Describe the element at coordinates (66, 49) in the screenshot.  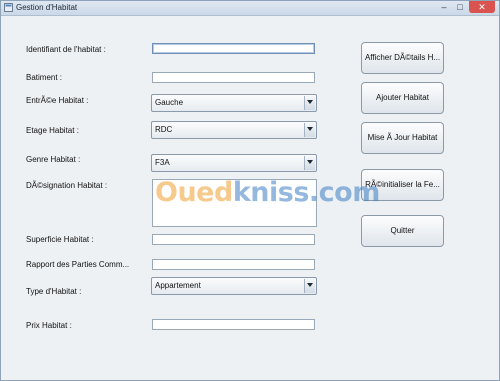
I see `identifiant-label: Identifiant de l'habitat :` at that location.